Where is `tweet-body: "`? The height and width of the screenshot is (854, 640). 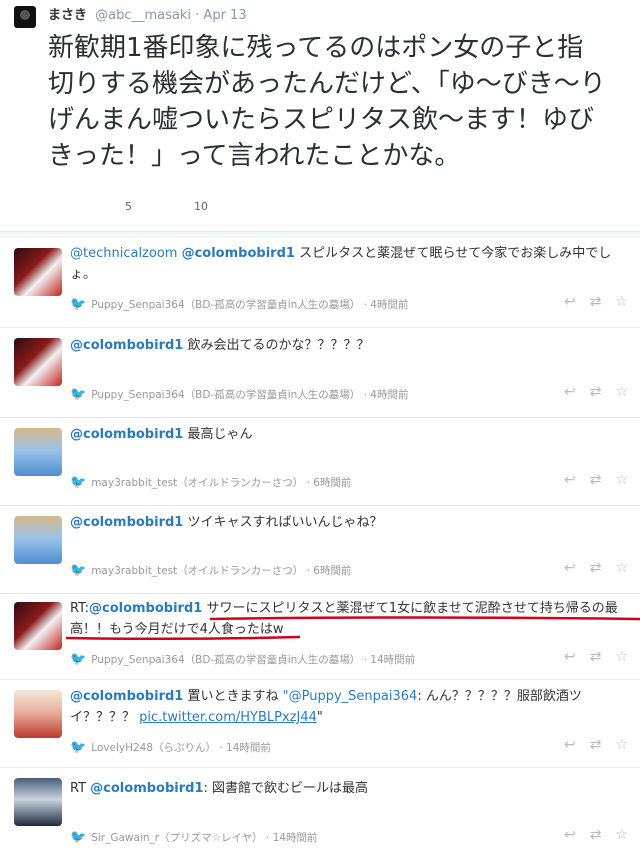 tweet-body: " is located at coordinates (319, 717).